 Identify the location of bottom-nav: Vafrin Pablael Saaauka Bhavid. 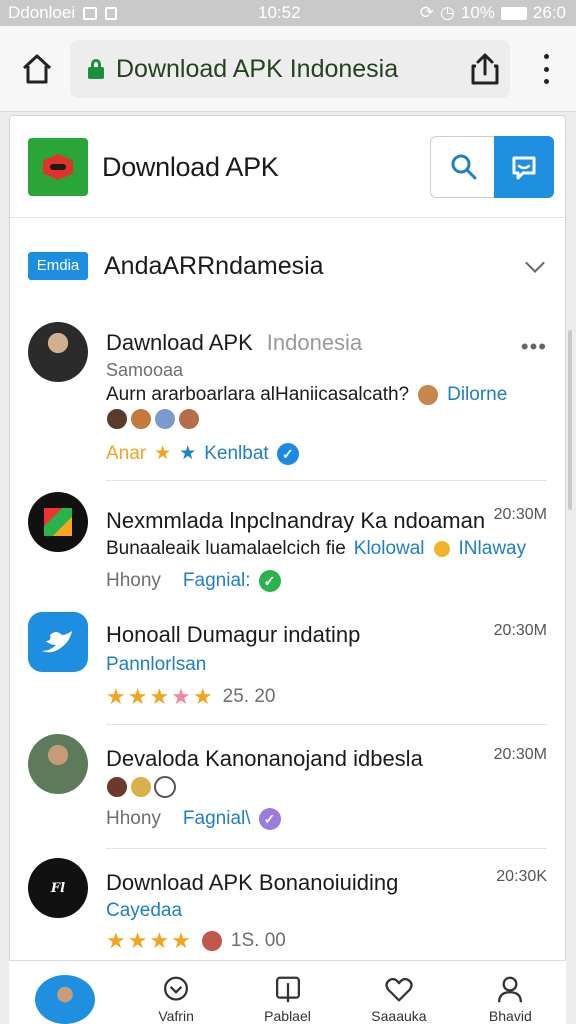
(287, 992).